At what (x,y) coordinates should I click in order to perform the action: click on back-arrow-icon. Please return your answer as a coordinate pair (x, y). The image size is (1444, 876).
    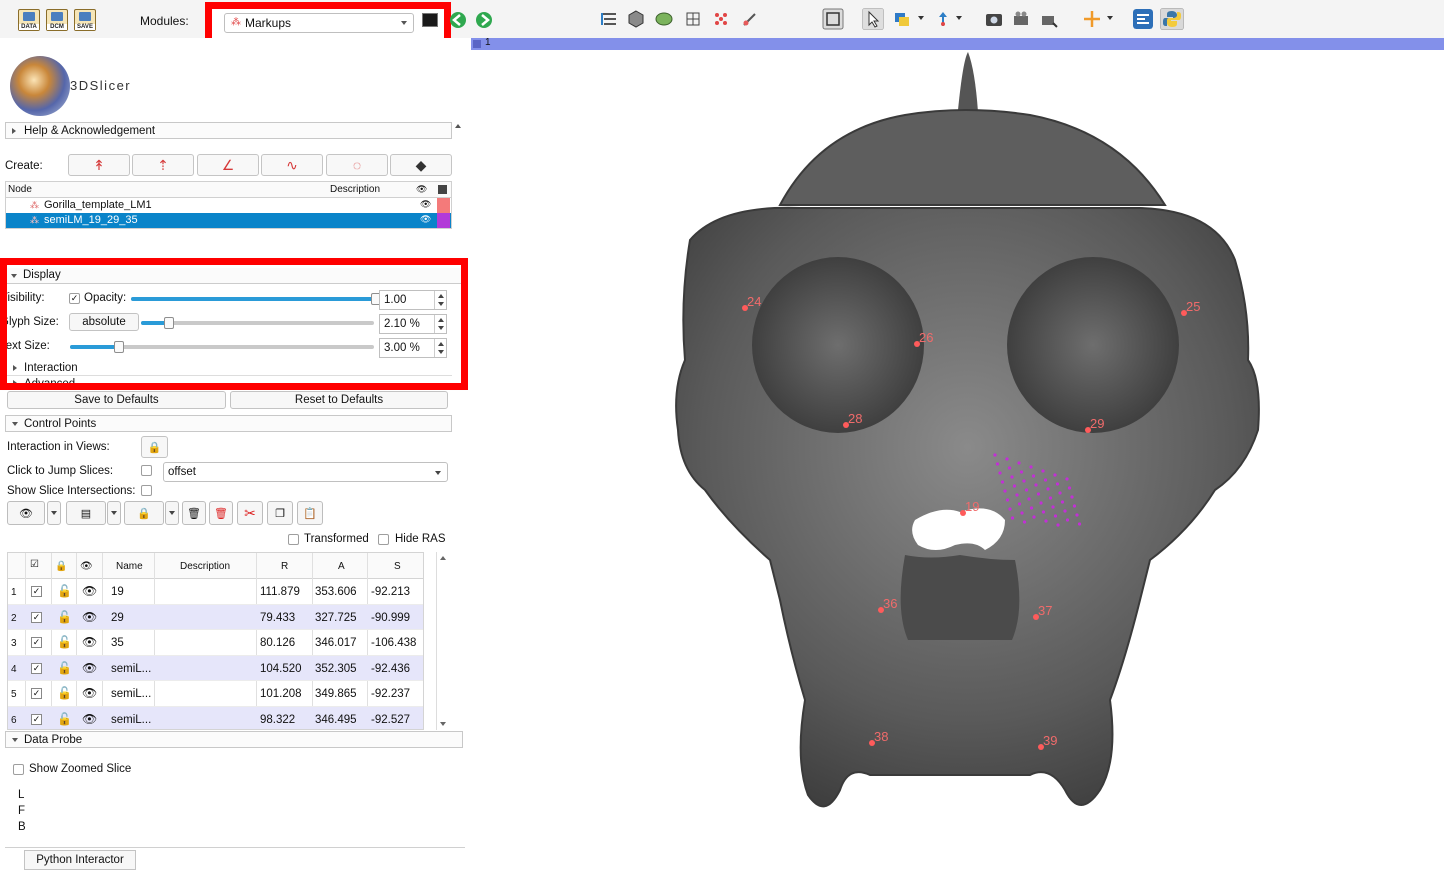
    Looking at the image, I should click on (458, 20).